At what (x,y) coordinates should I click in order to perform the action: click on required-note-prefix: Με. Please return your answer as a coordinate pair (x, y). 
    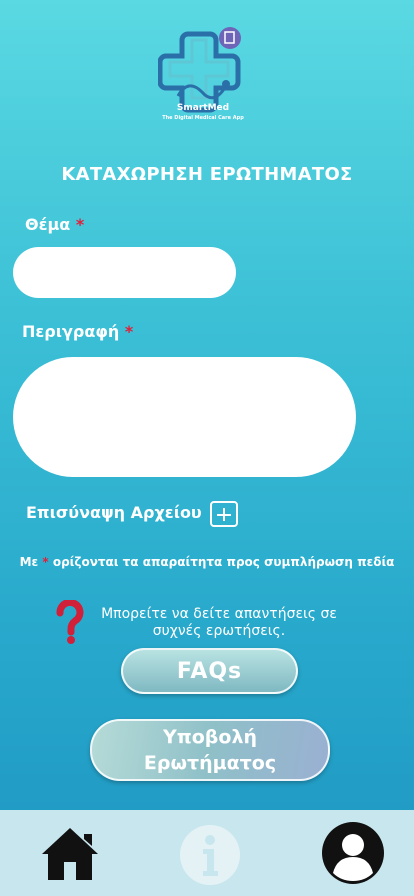
    Looking at the image, I should click on (29, 562).